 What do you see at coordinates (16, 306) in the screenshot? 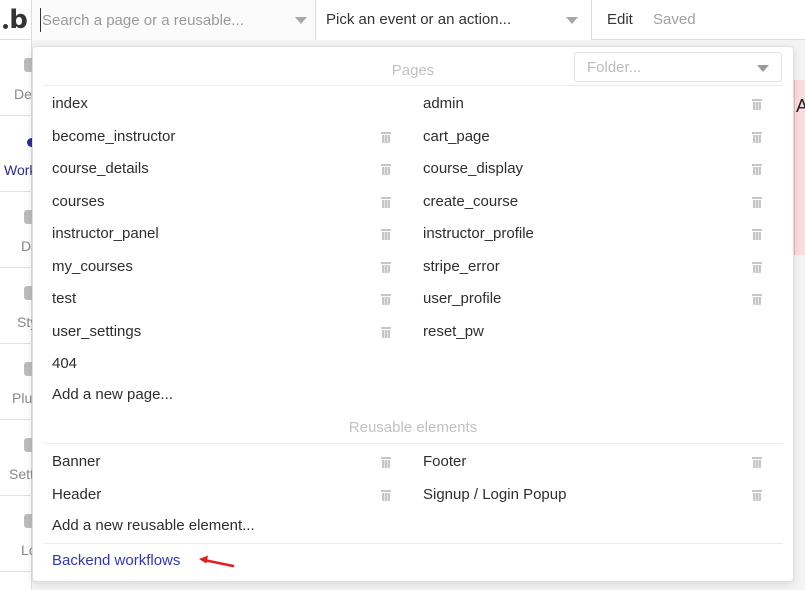
I see `sidebar-item-styles: Styles` at bounding box center [16, 306].